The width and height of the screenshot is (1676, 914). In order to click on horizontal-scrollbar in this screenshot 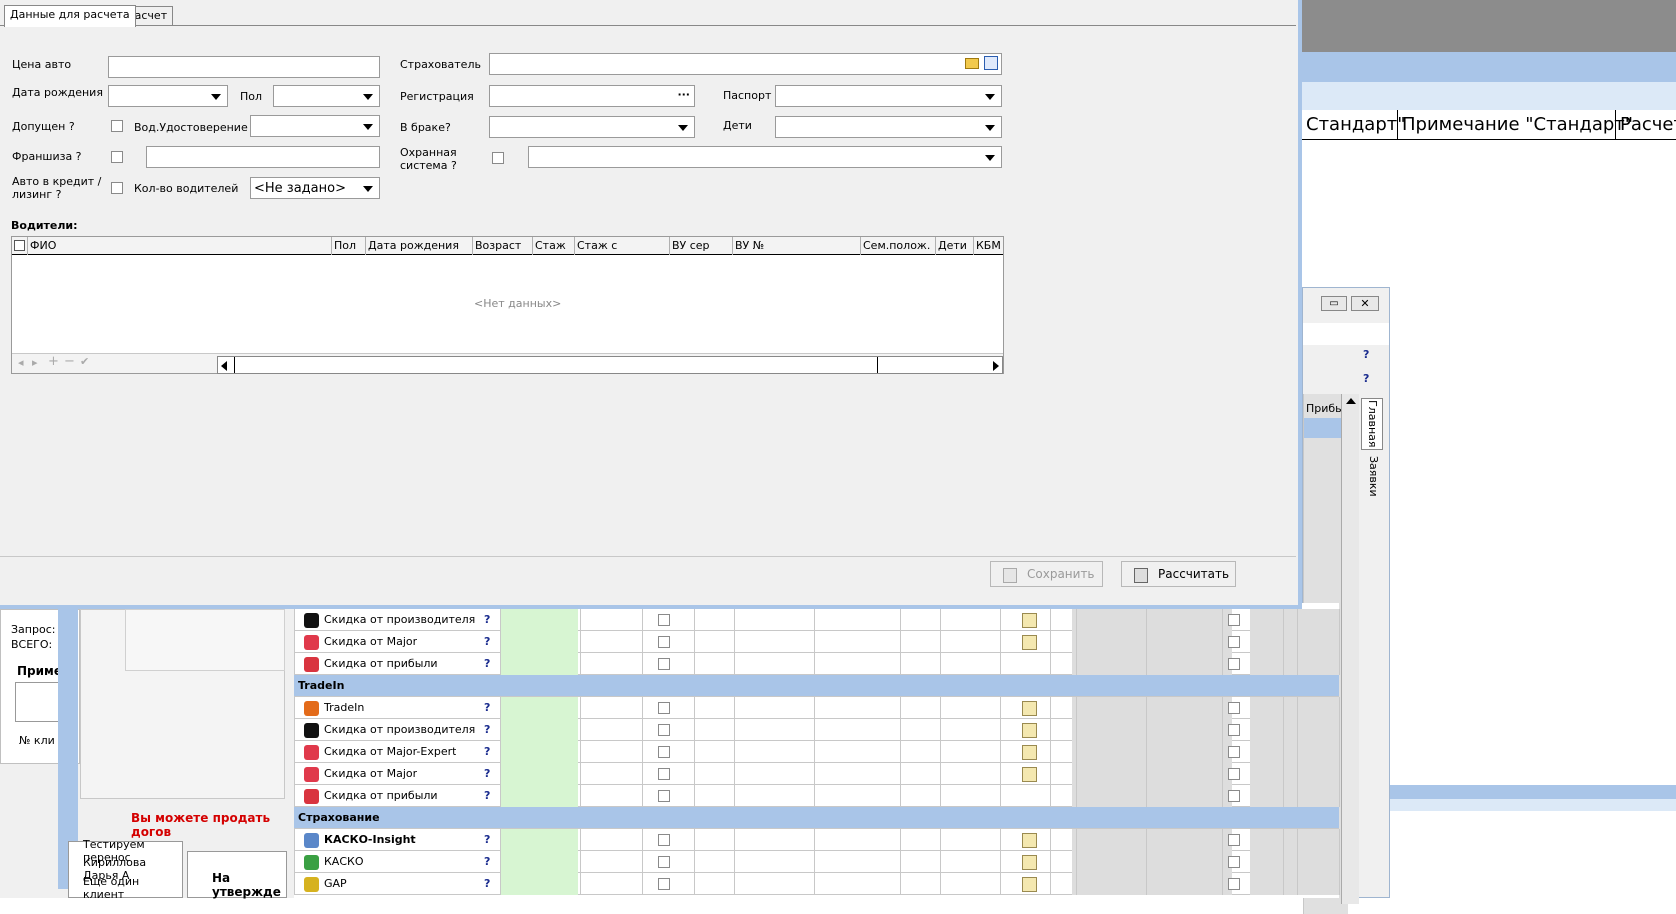, I will do `click(610, 365)`.